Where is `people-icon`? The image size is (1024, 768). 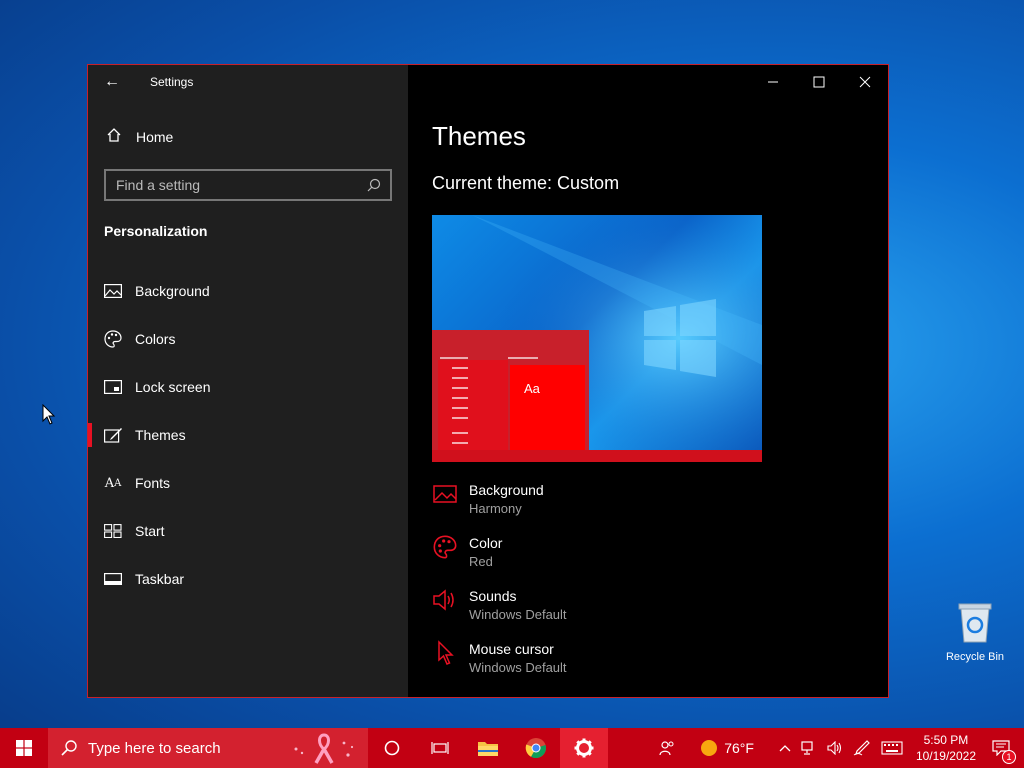 people-icon is located at coordinates (666, 748).